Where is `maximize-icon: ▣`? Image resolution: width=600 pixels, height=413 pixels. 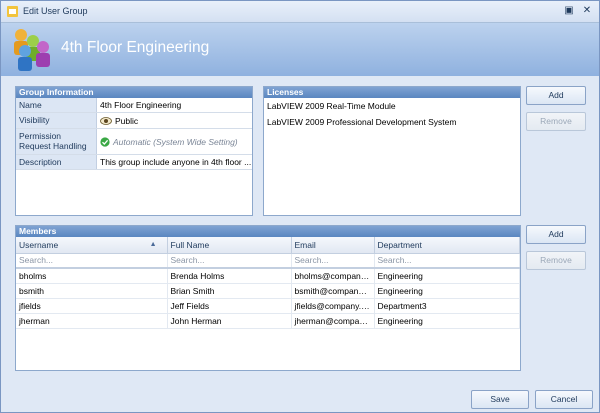
maximize-icon: ▣ is located at coordinates (569, 11).